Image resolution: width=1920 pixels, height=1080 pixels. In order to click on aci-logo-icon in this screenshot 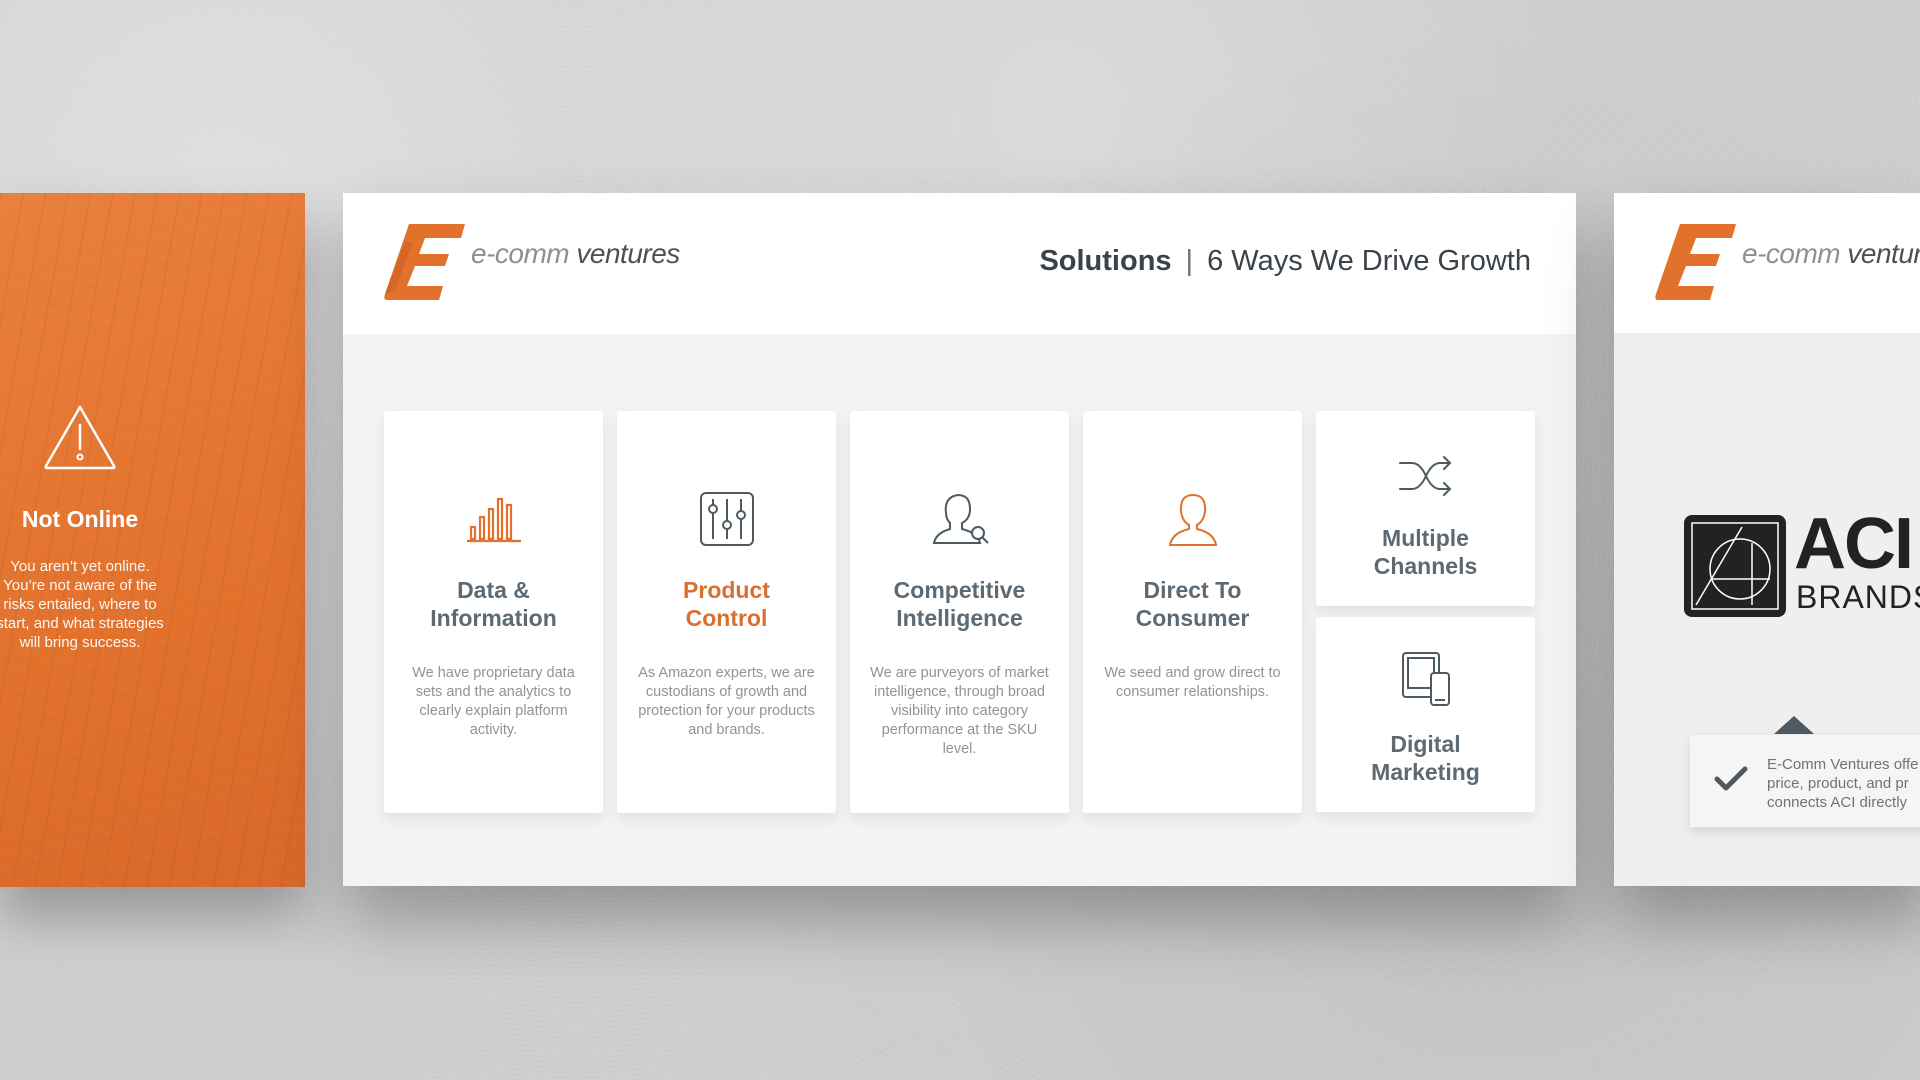, I will do `click(1735, 566)`.